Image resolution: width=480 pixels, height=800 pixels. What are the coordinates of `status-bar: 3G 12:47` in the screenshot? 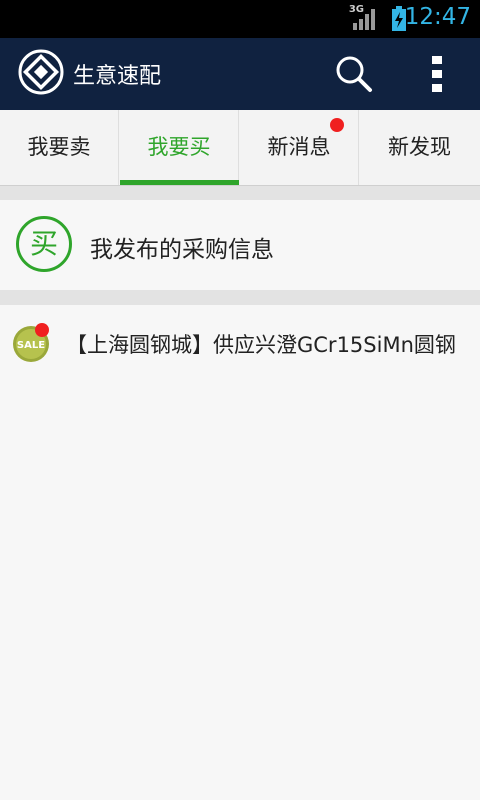 It's located at (240, 19).